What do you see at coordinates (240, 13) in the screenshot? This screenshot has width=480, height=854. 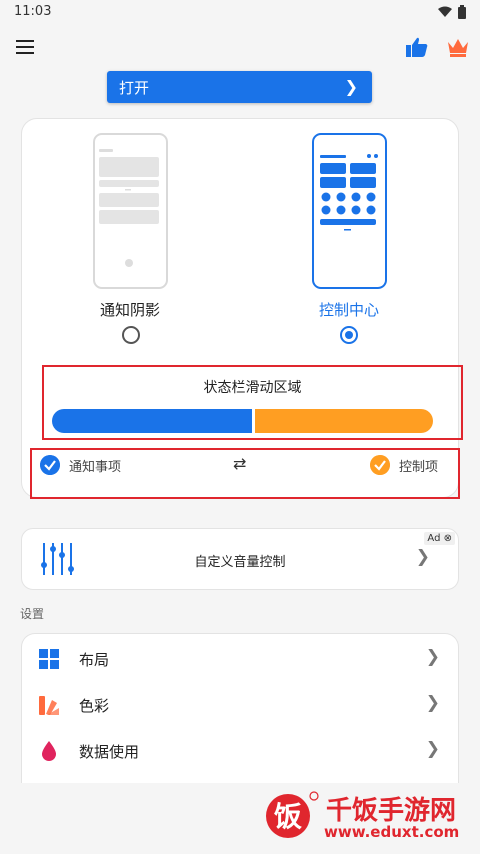 I see `status-bar: 11:03` at bounding box center [240, 13].